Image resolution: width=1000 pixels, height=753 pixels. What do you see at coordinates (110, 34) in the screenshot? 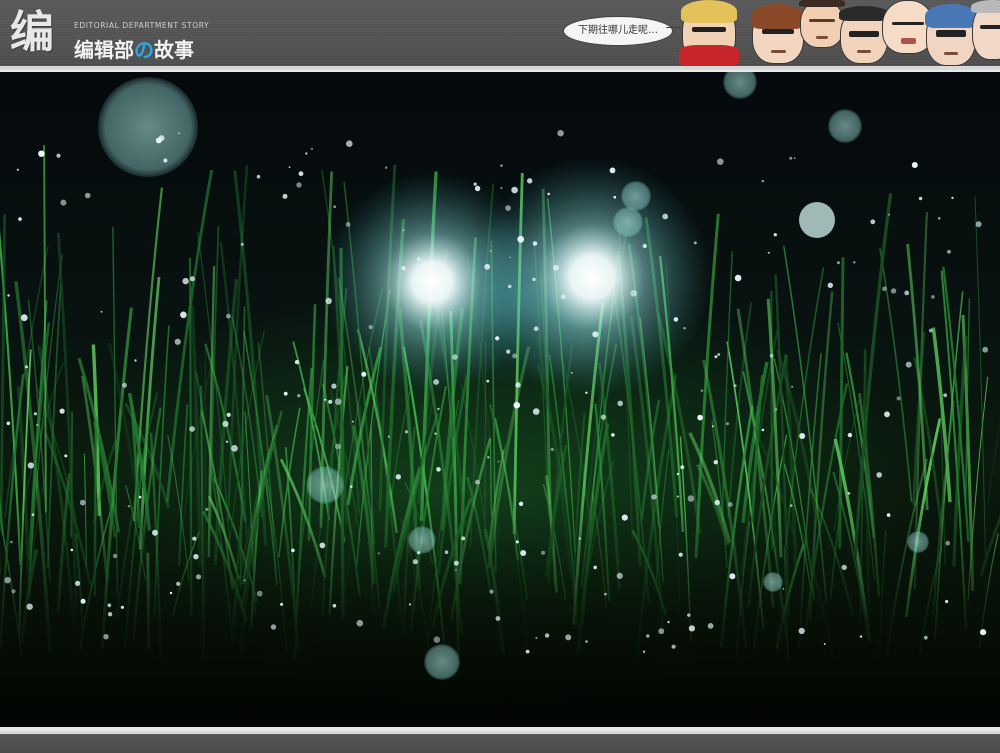
I see `site-logo: 编 EDITORIAL DEPARTMENT STORY 编辑部の故事` at bounding box center [110, 34].